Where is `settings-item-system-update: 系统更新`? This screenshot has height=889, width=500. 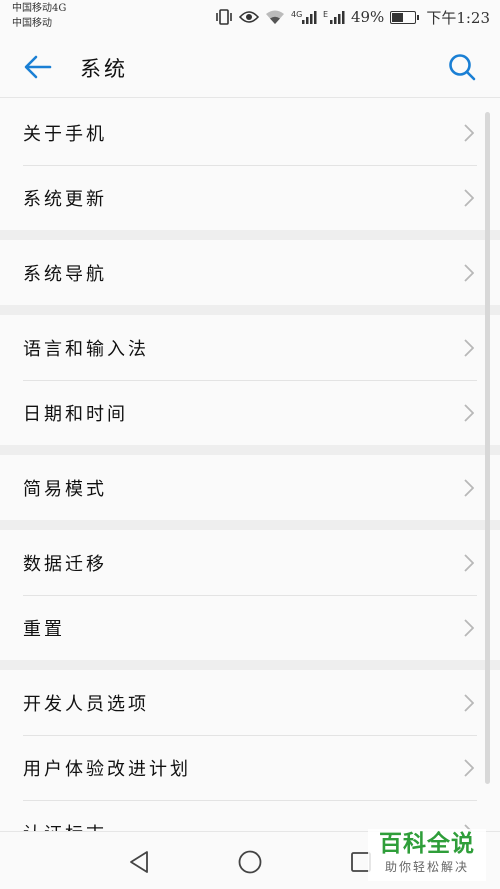
settings-item-system-update: 系统更新 is located at coordinates (250, 197).